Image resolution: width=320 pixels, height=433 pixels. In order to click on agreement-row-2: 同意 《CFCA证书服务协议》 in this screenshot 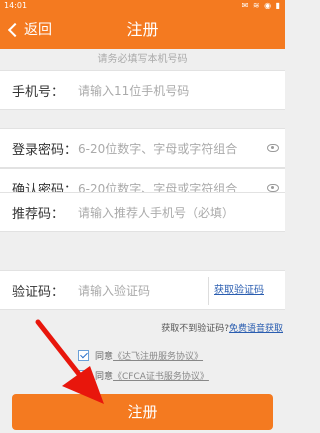, I will do `click(143, 375)`.